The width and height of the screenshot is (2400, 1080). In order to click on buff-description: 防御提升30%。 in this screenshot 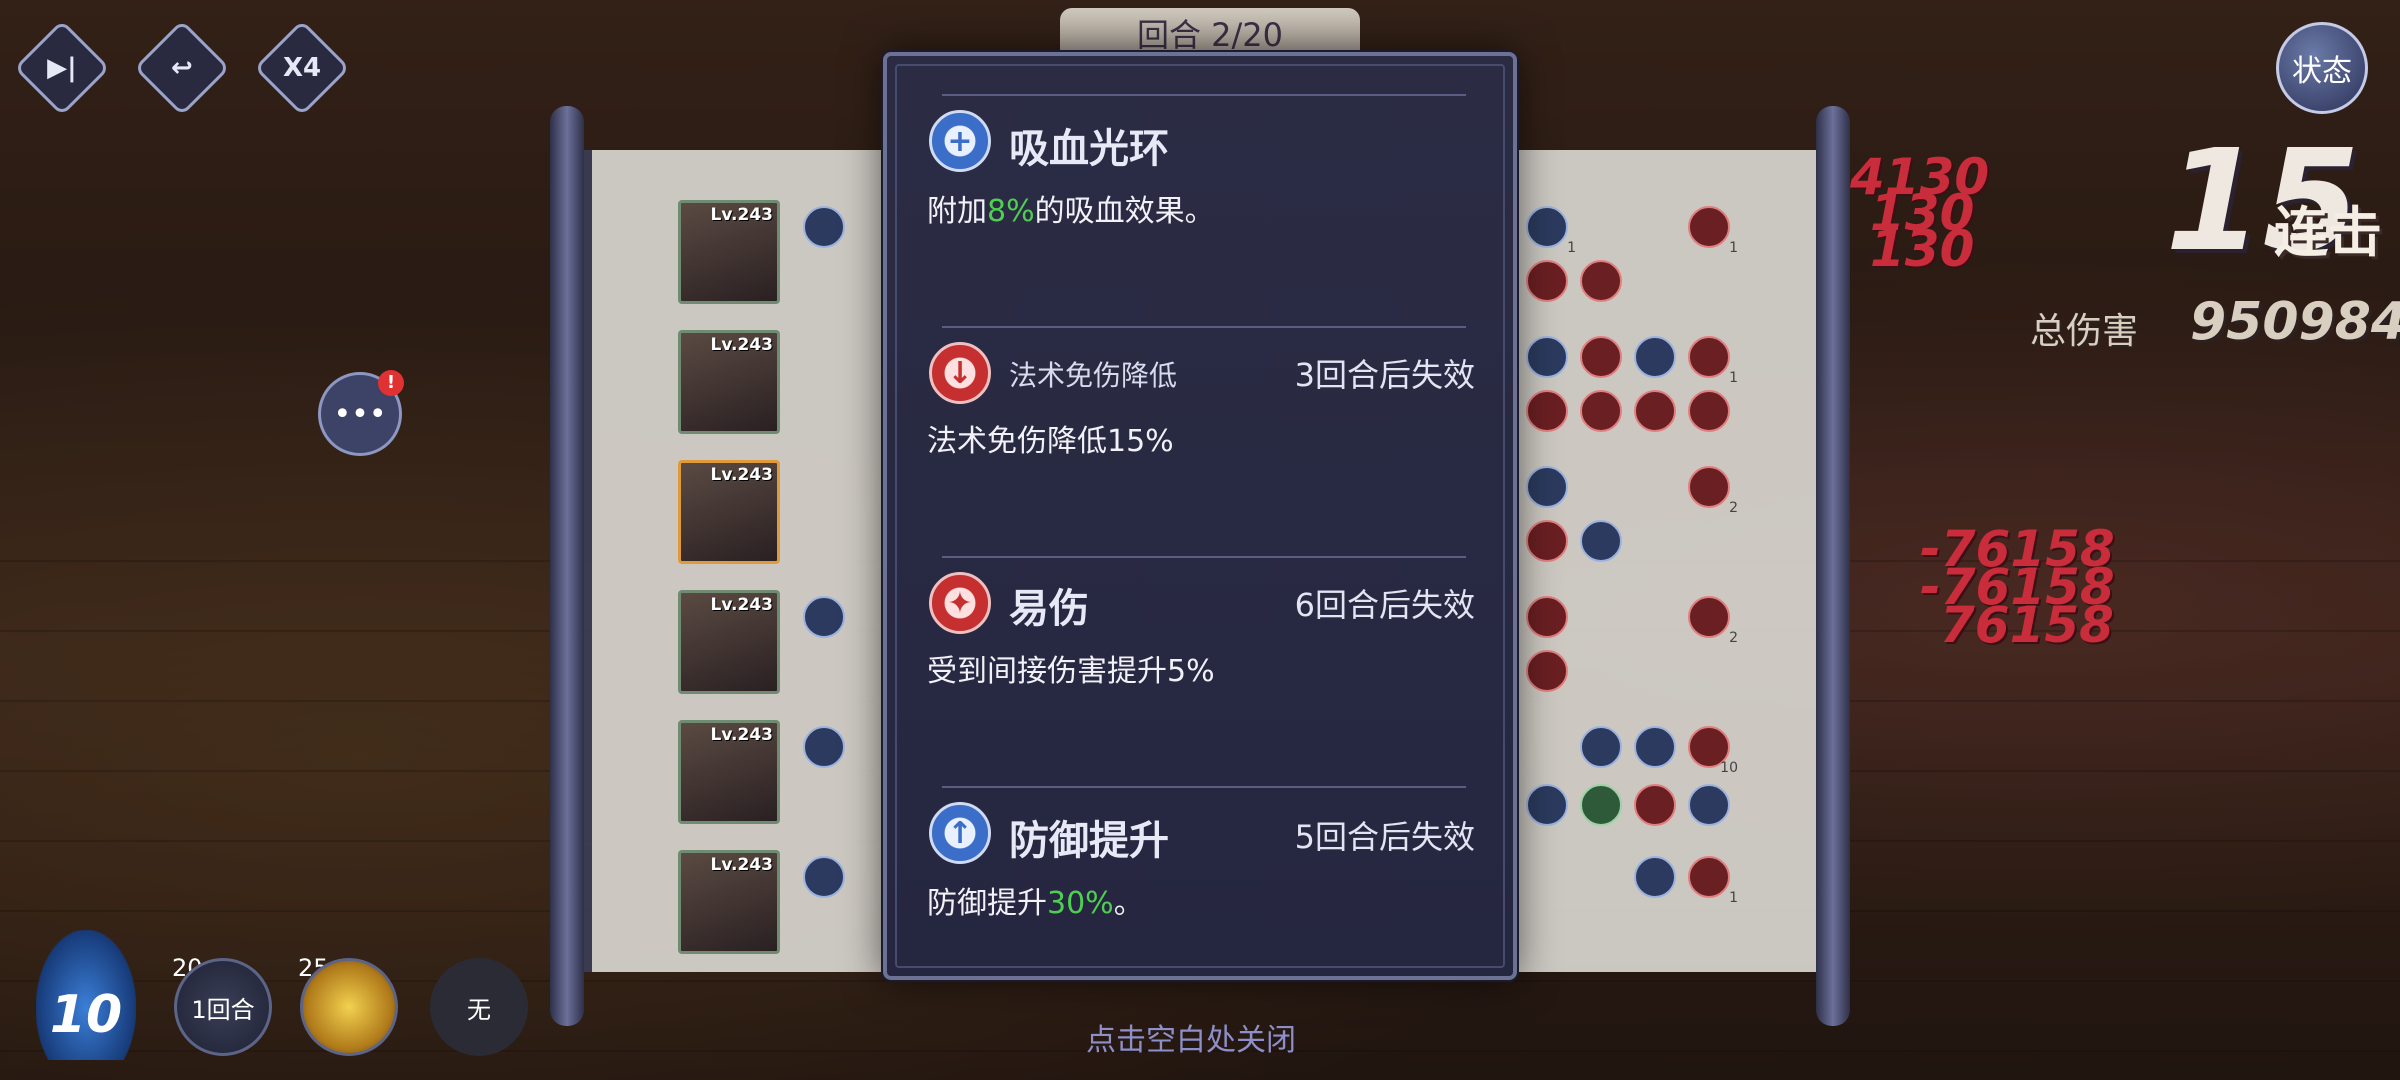, I will do `click(1035, 903)`.